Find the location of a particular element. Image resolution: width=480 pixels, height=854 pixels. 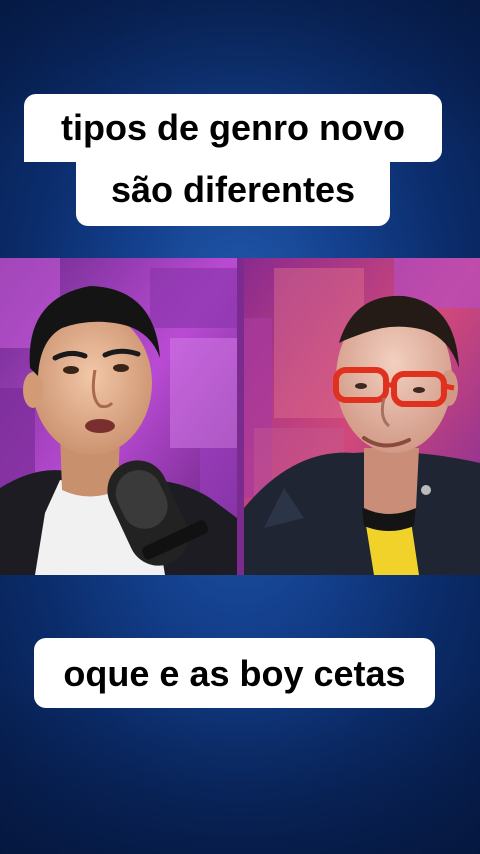

caption-top-line-1: tipos de genro novo is located at coordinates (233, 128).